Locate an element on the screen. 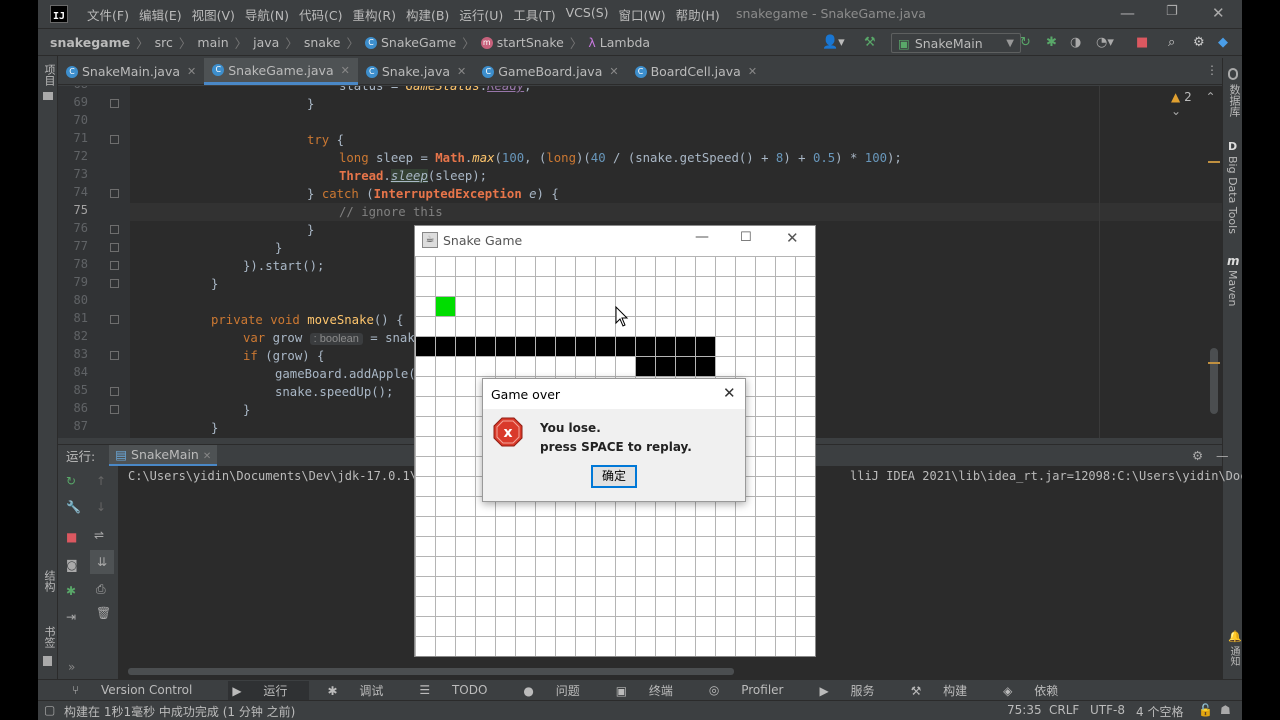 Image resolution: width=1280 pixels, height=720 pixels. restore-icon: ❐ is located at coordinates (1172, 11).